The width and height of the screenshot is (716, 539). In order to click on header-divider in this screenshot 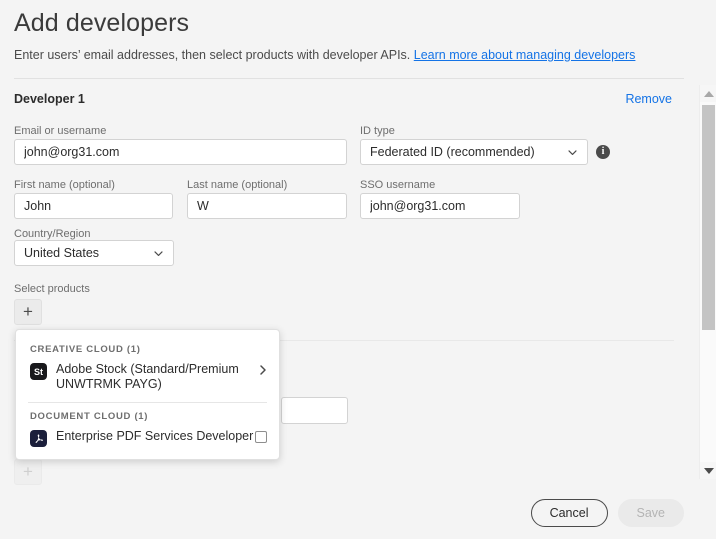, I will do `click(349, 78)`.